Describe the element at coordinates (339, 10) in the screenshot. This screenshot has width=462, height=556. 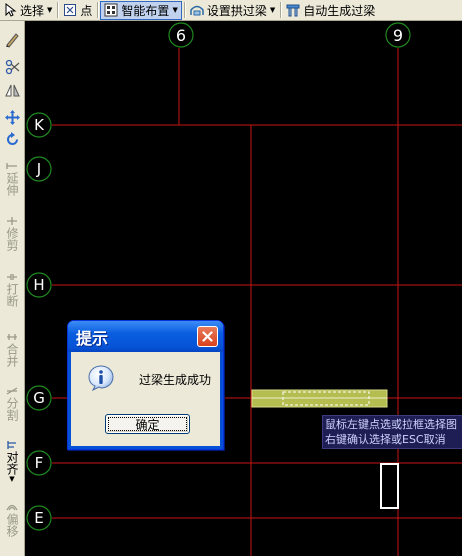
I see `auto-lintel-label: 自动生成过梁` at that location.